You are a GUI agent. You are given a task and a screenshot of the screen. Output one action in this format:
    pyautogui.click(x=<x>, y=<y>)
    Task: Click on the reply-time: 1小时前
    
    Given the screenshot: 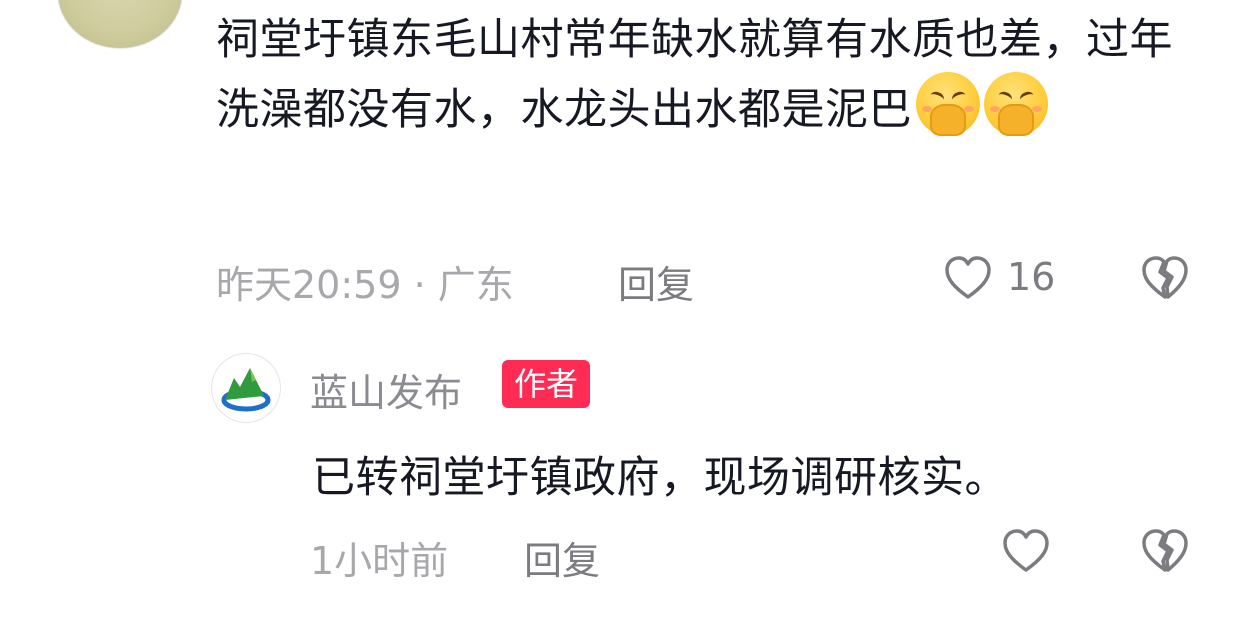 What is the action you would take?
    pyautogui.click(x=379, y=561)
    